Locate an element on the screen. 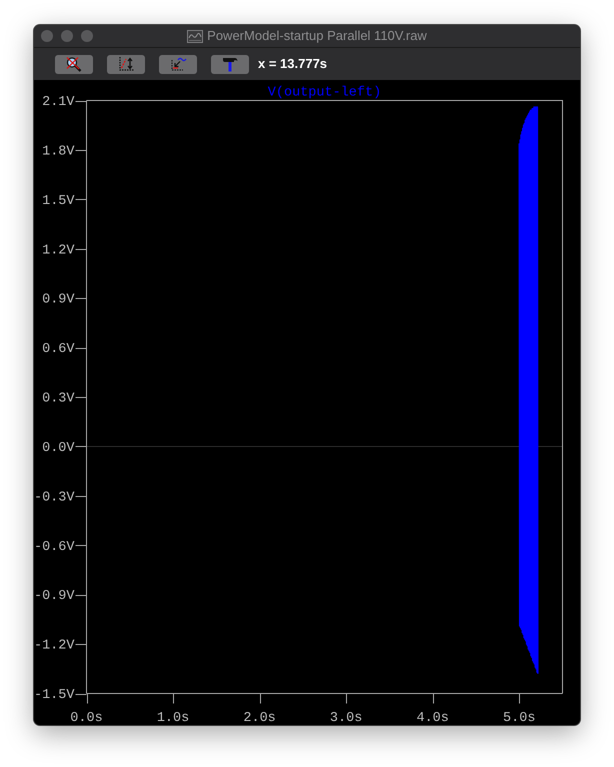 Image resolution: width=614 pixels, height=767 pixels. y-tick-label: 1.8V is located at coordinates (58, 152).